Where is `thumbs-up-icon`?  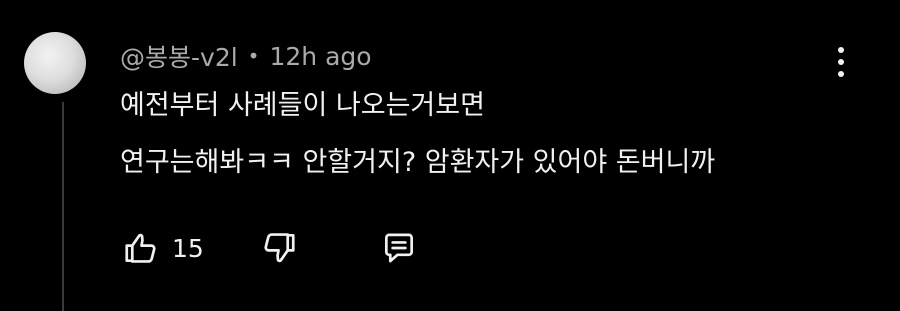
thumbs-up-icon is located at coordinates (140, 248).